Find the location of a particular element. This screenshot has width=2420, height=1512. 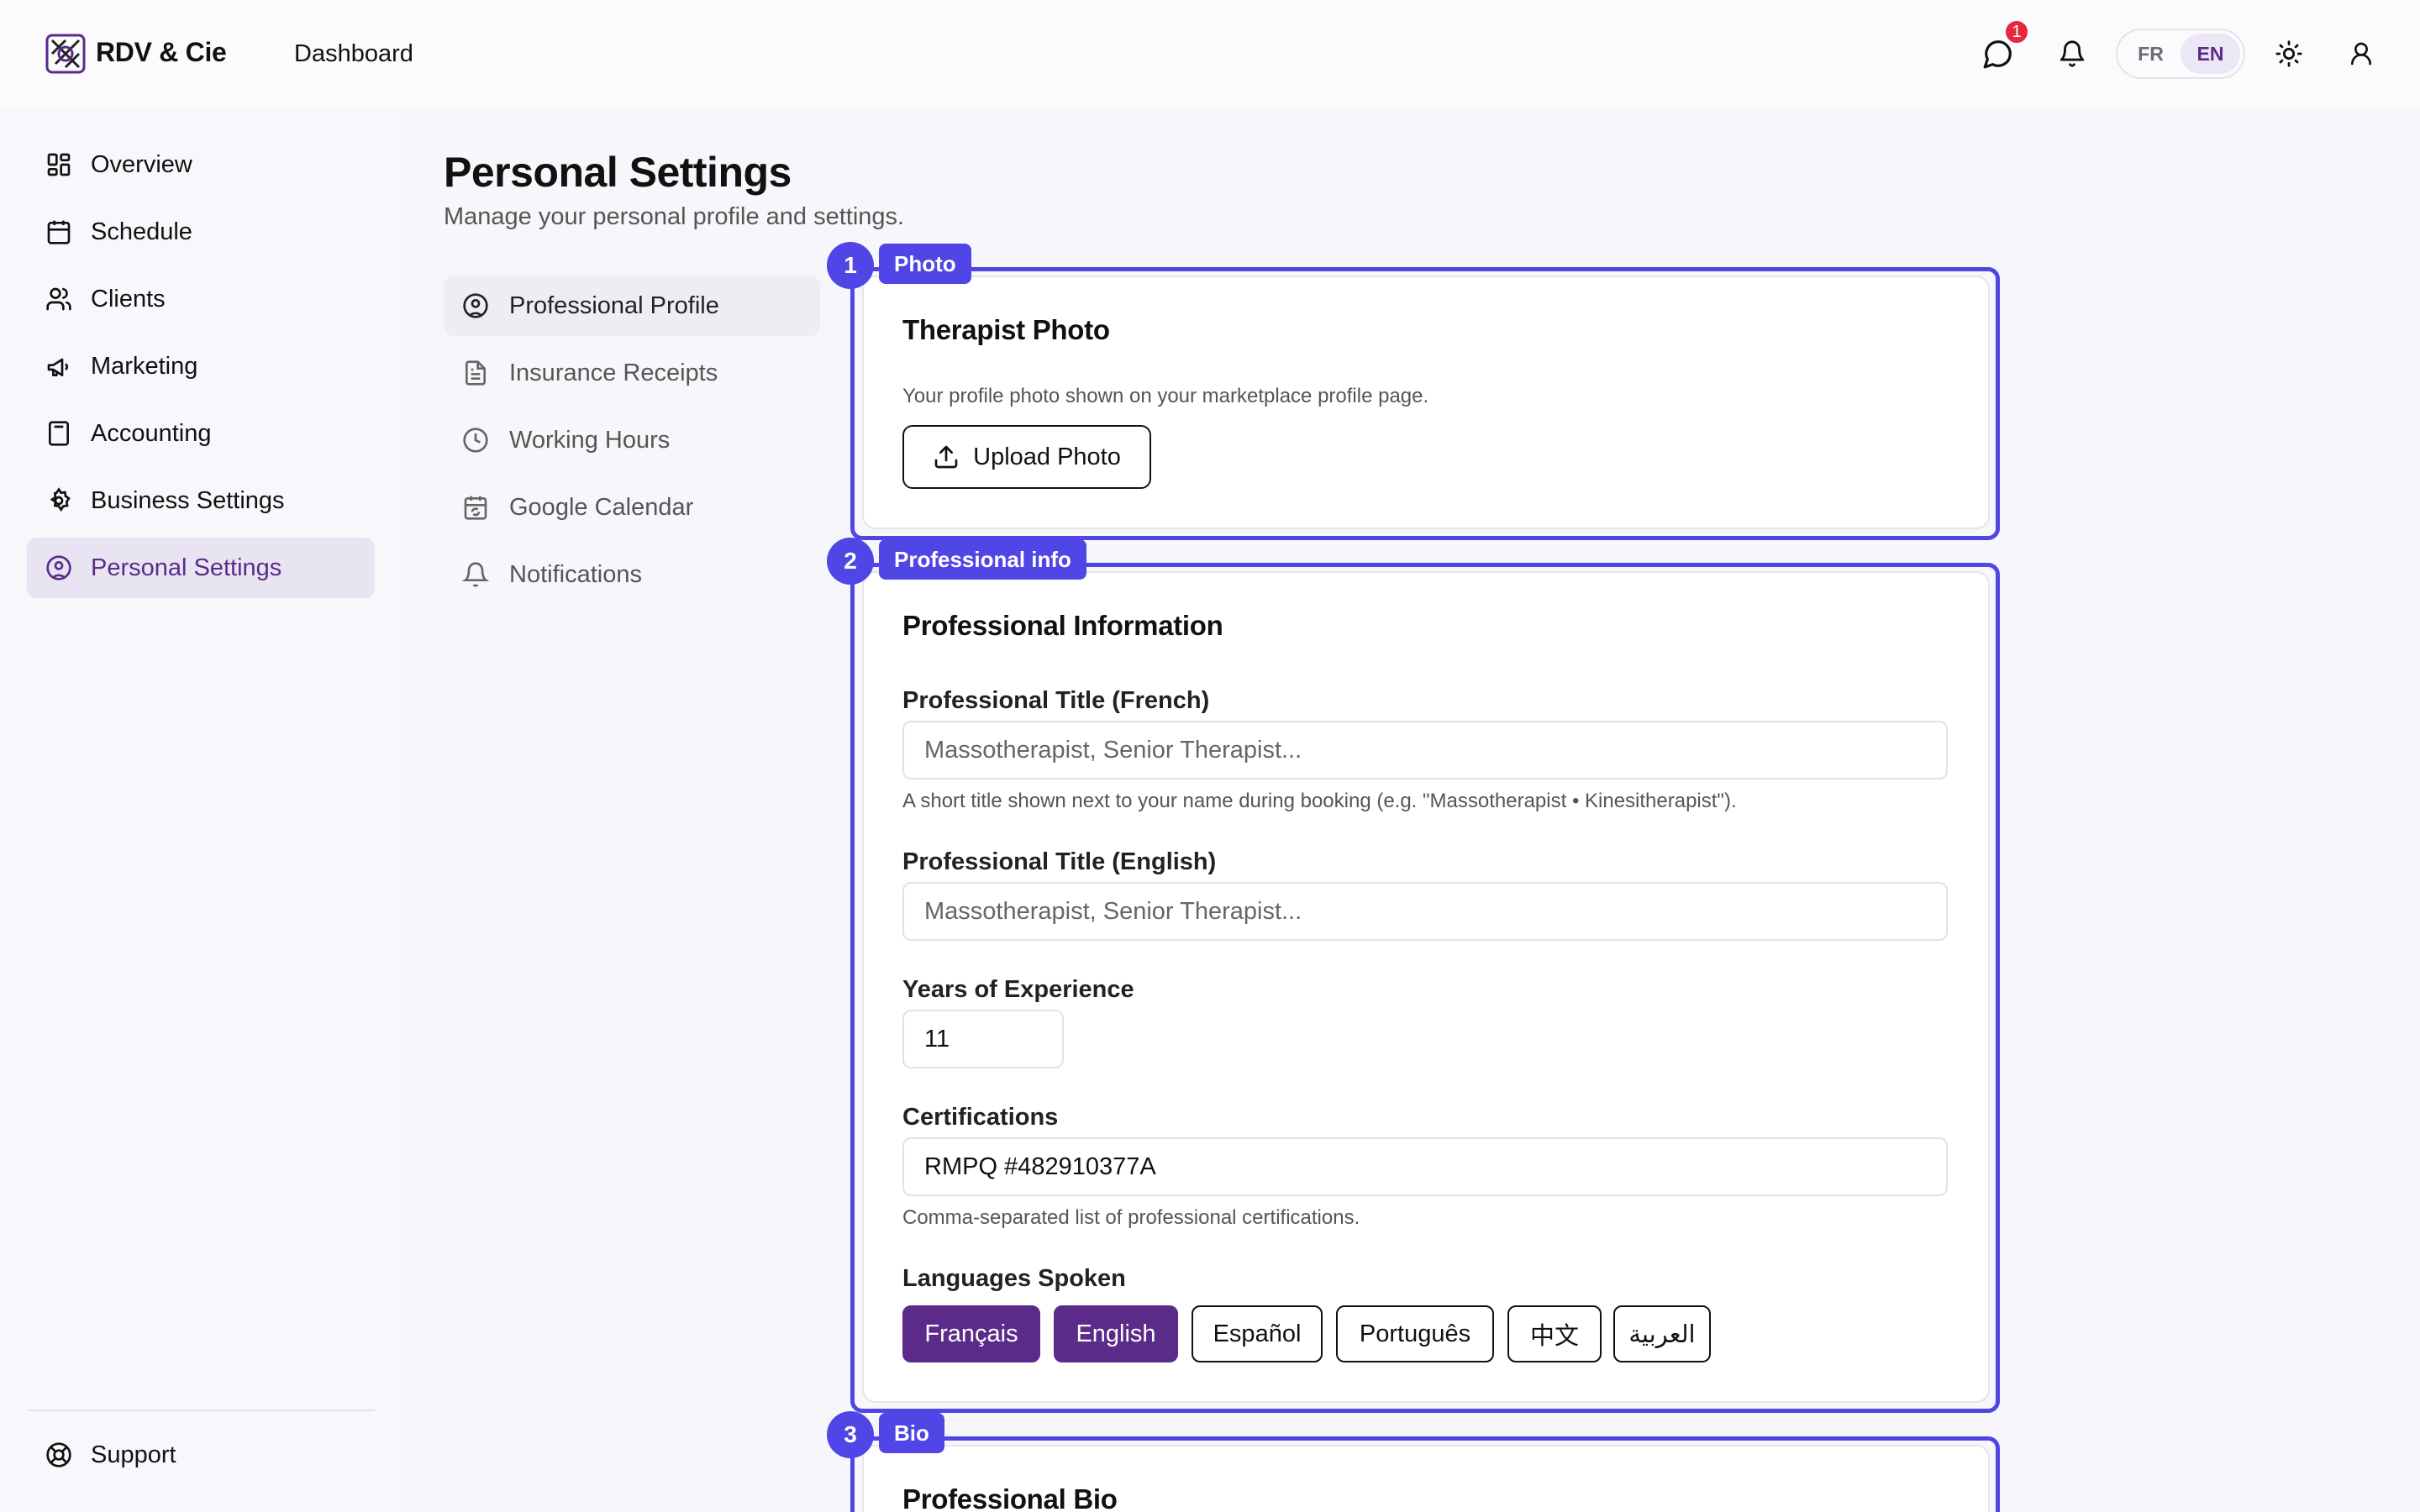

upload-icon is located at coordinates (946, 457).